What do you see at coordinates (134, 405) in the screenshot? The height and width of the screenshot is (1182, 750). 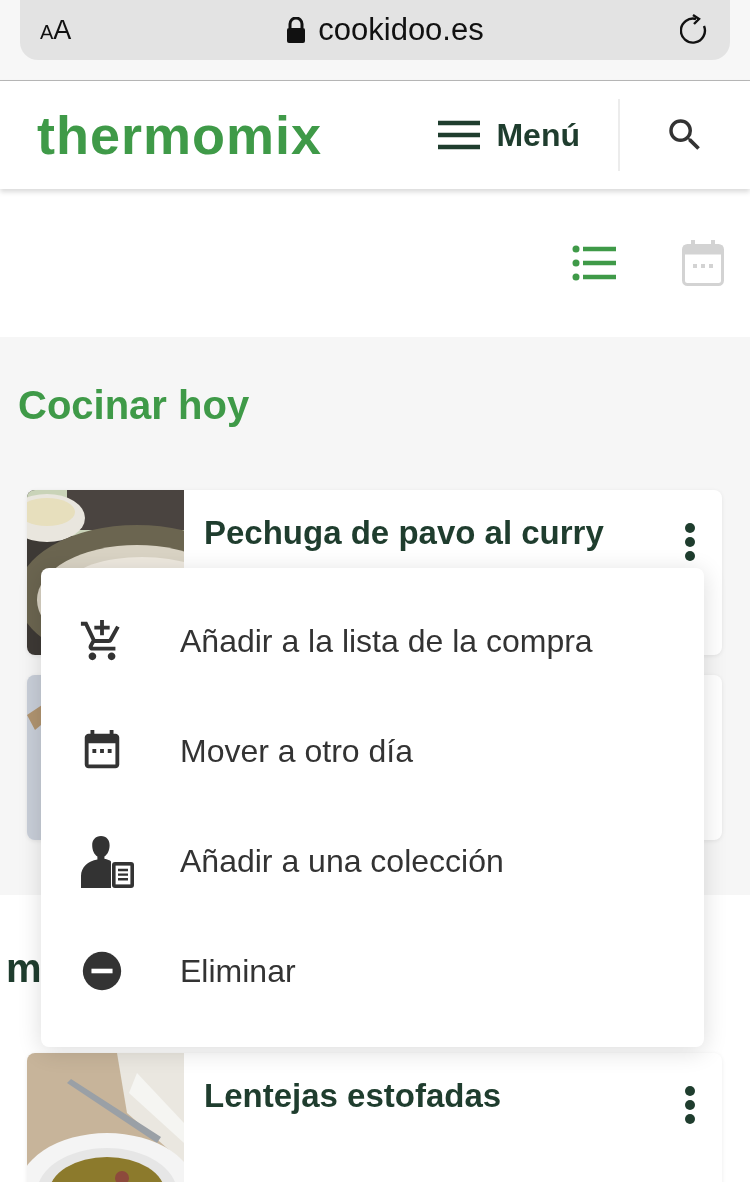 I see `section-heading: Cocinar hoy` at bounding box center [134, 405].